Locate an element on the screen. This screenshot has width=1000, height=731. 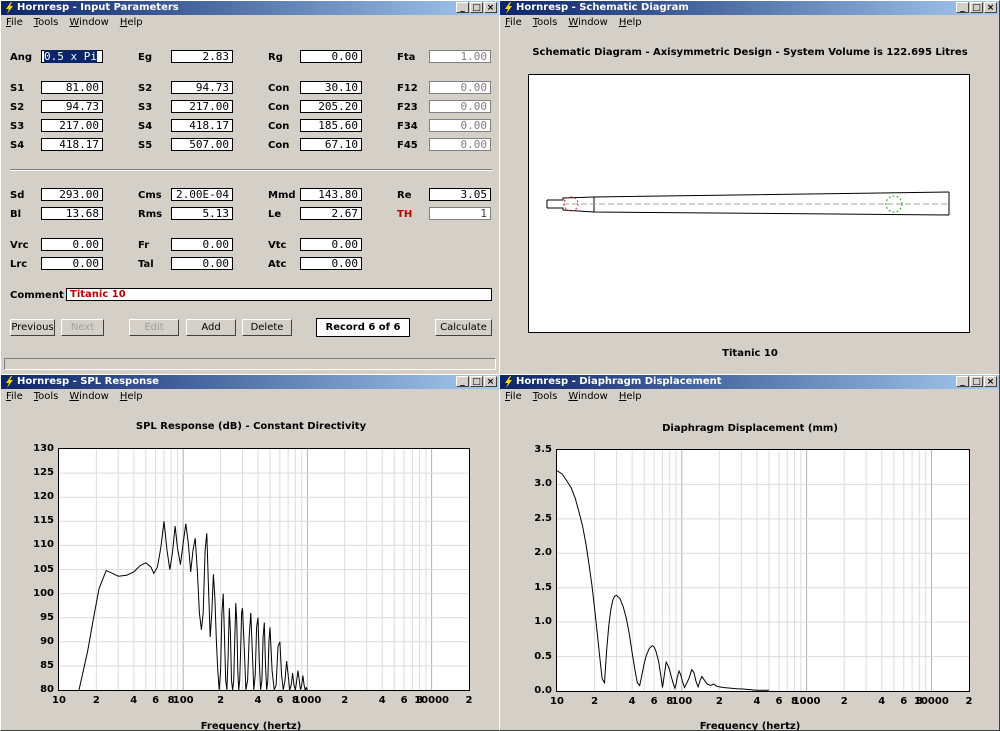
label-cms: Cms is located at coordinates (150, 195).